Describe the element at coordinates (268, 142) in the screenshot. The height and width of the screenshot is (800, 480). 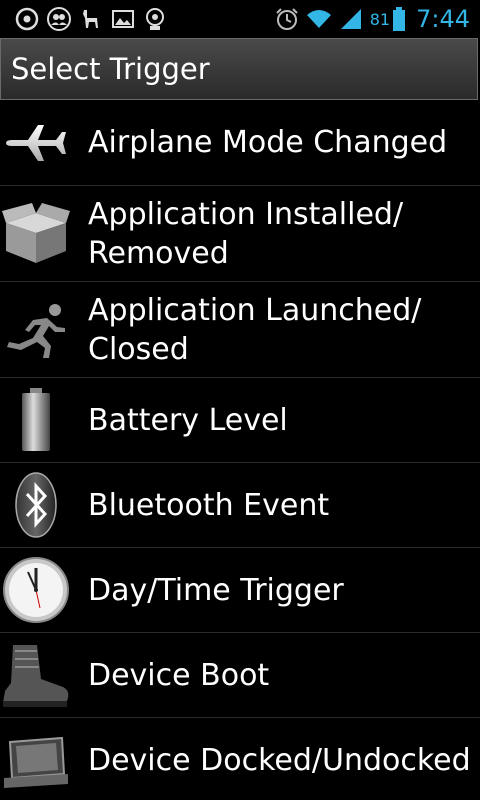
I see `trigger-label: Airplane Mode Changed` at that location.